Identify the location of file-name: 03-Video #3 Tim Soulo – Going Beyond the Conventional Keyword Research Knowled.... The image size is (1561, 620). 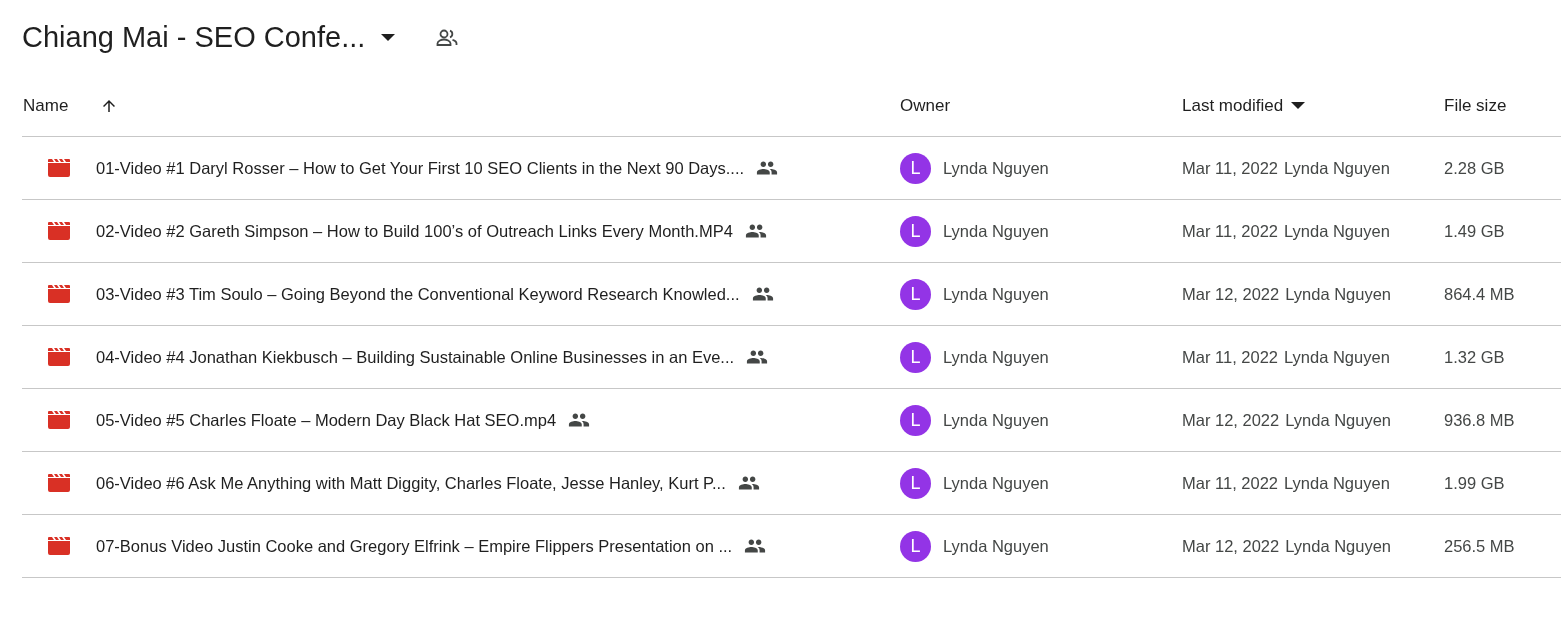
(418, 294).